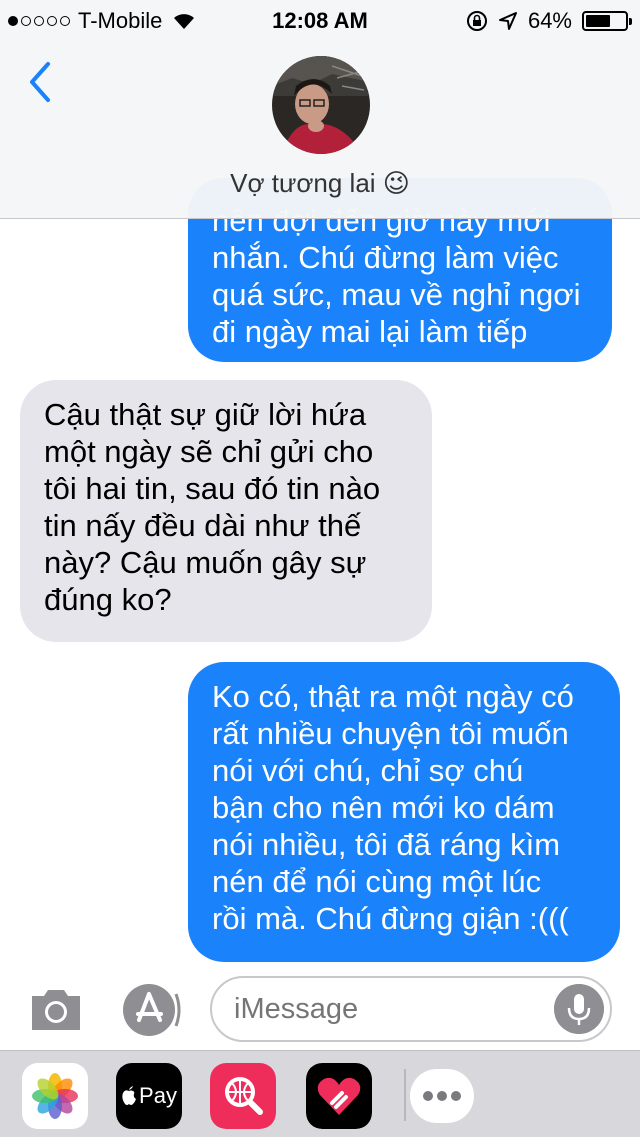 This screenshot has width=640, height=1137. Describe the element at coordinates (385, 257) in the screenshot. I see `message-line: nhắn. Chú đừng làm việc` at that location.